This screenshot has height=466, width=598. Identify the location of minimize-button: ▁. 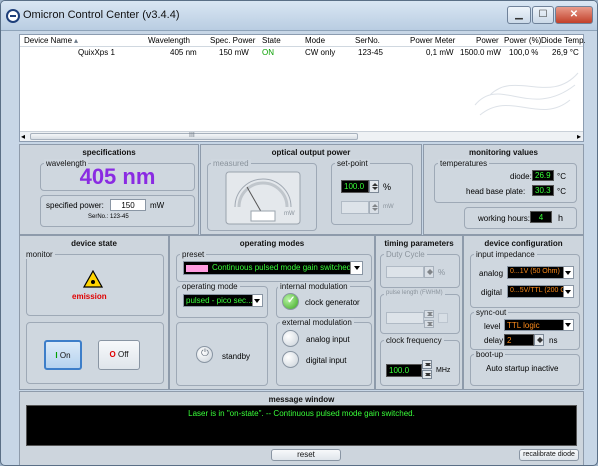
(519, 15).